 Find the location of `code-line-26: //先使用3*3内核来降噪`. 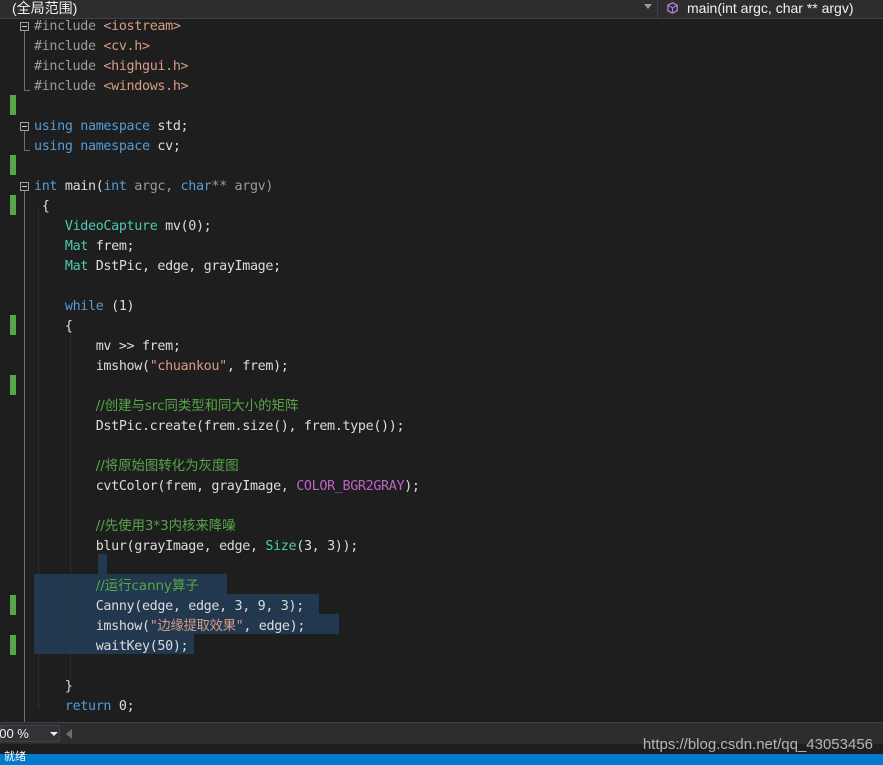

code-line-26: //先使用3*3内核来降噪 is located at coordinates (227, 527).